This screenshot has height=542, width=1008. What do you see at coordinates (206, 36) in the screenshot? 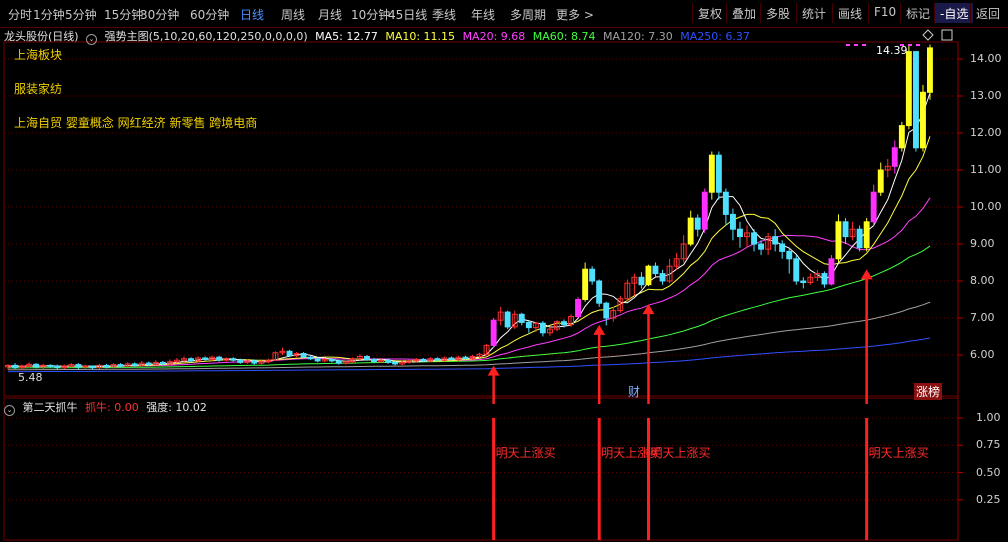
I see `indicator-name: 强势主图(5,10,20,60,120,250,0,0,0,0)` at bounding box center [206, 36].